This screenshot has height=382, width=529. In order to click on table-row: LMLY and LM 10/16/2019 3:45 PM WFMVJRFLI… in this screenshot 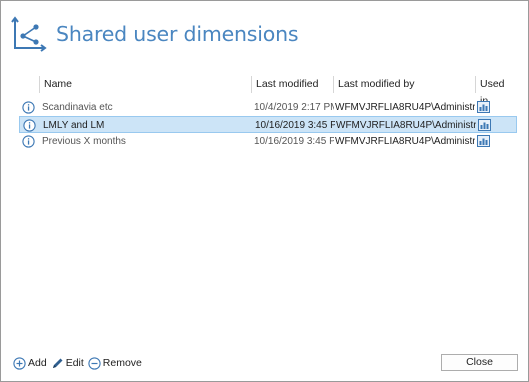, I will do `click(268, 124)`.